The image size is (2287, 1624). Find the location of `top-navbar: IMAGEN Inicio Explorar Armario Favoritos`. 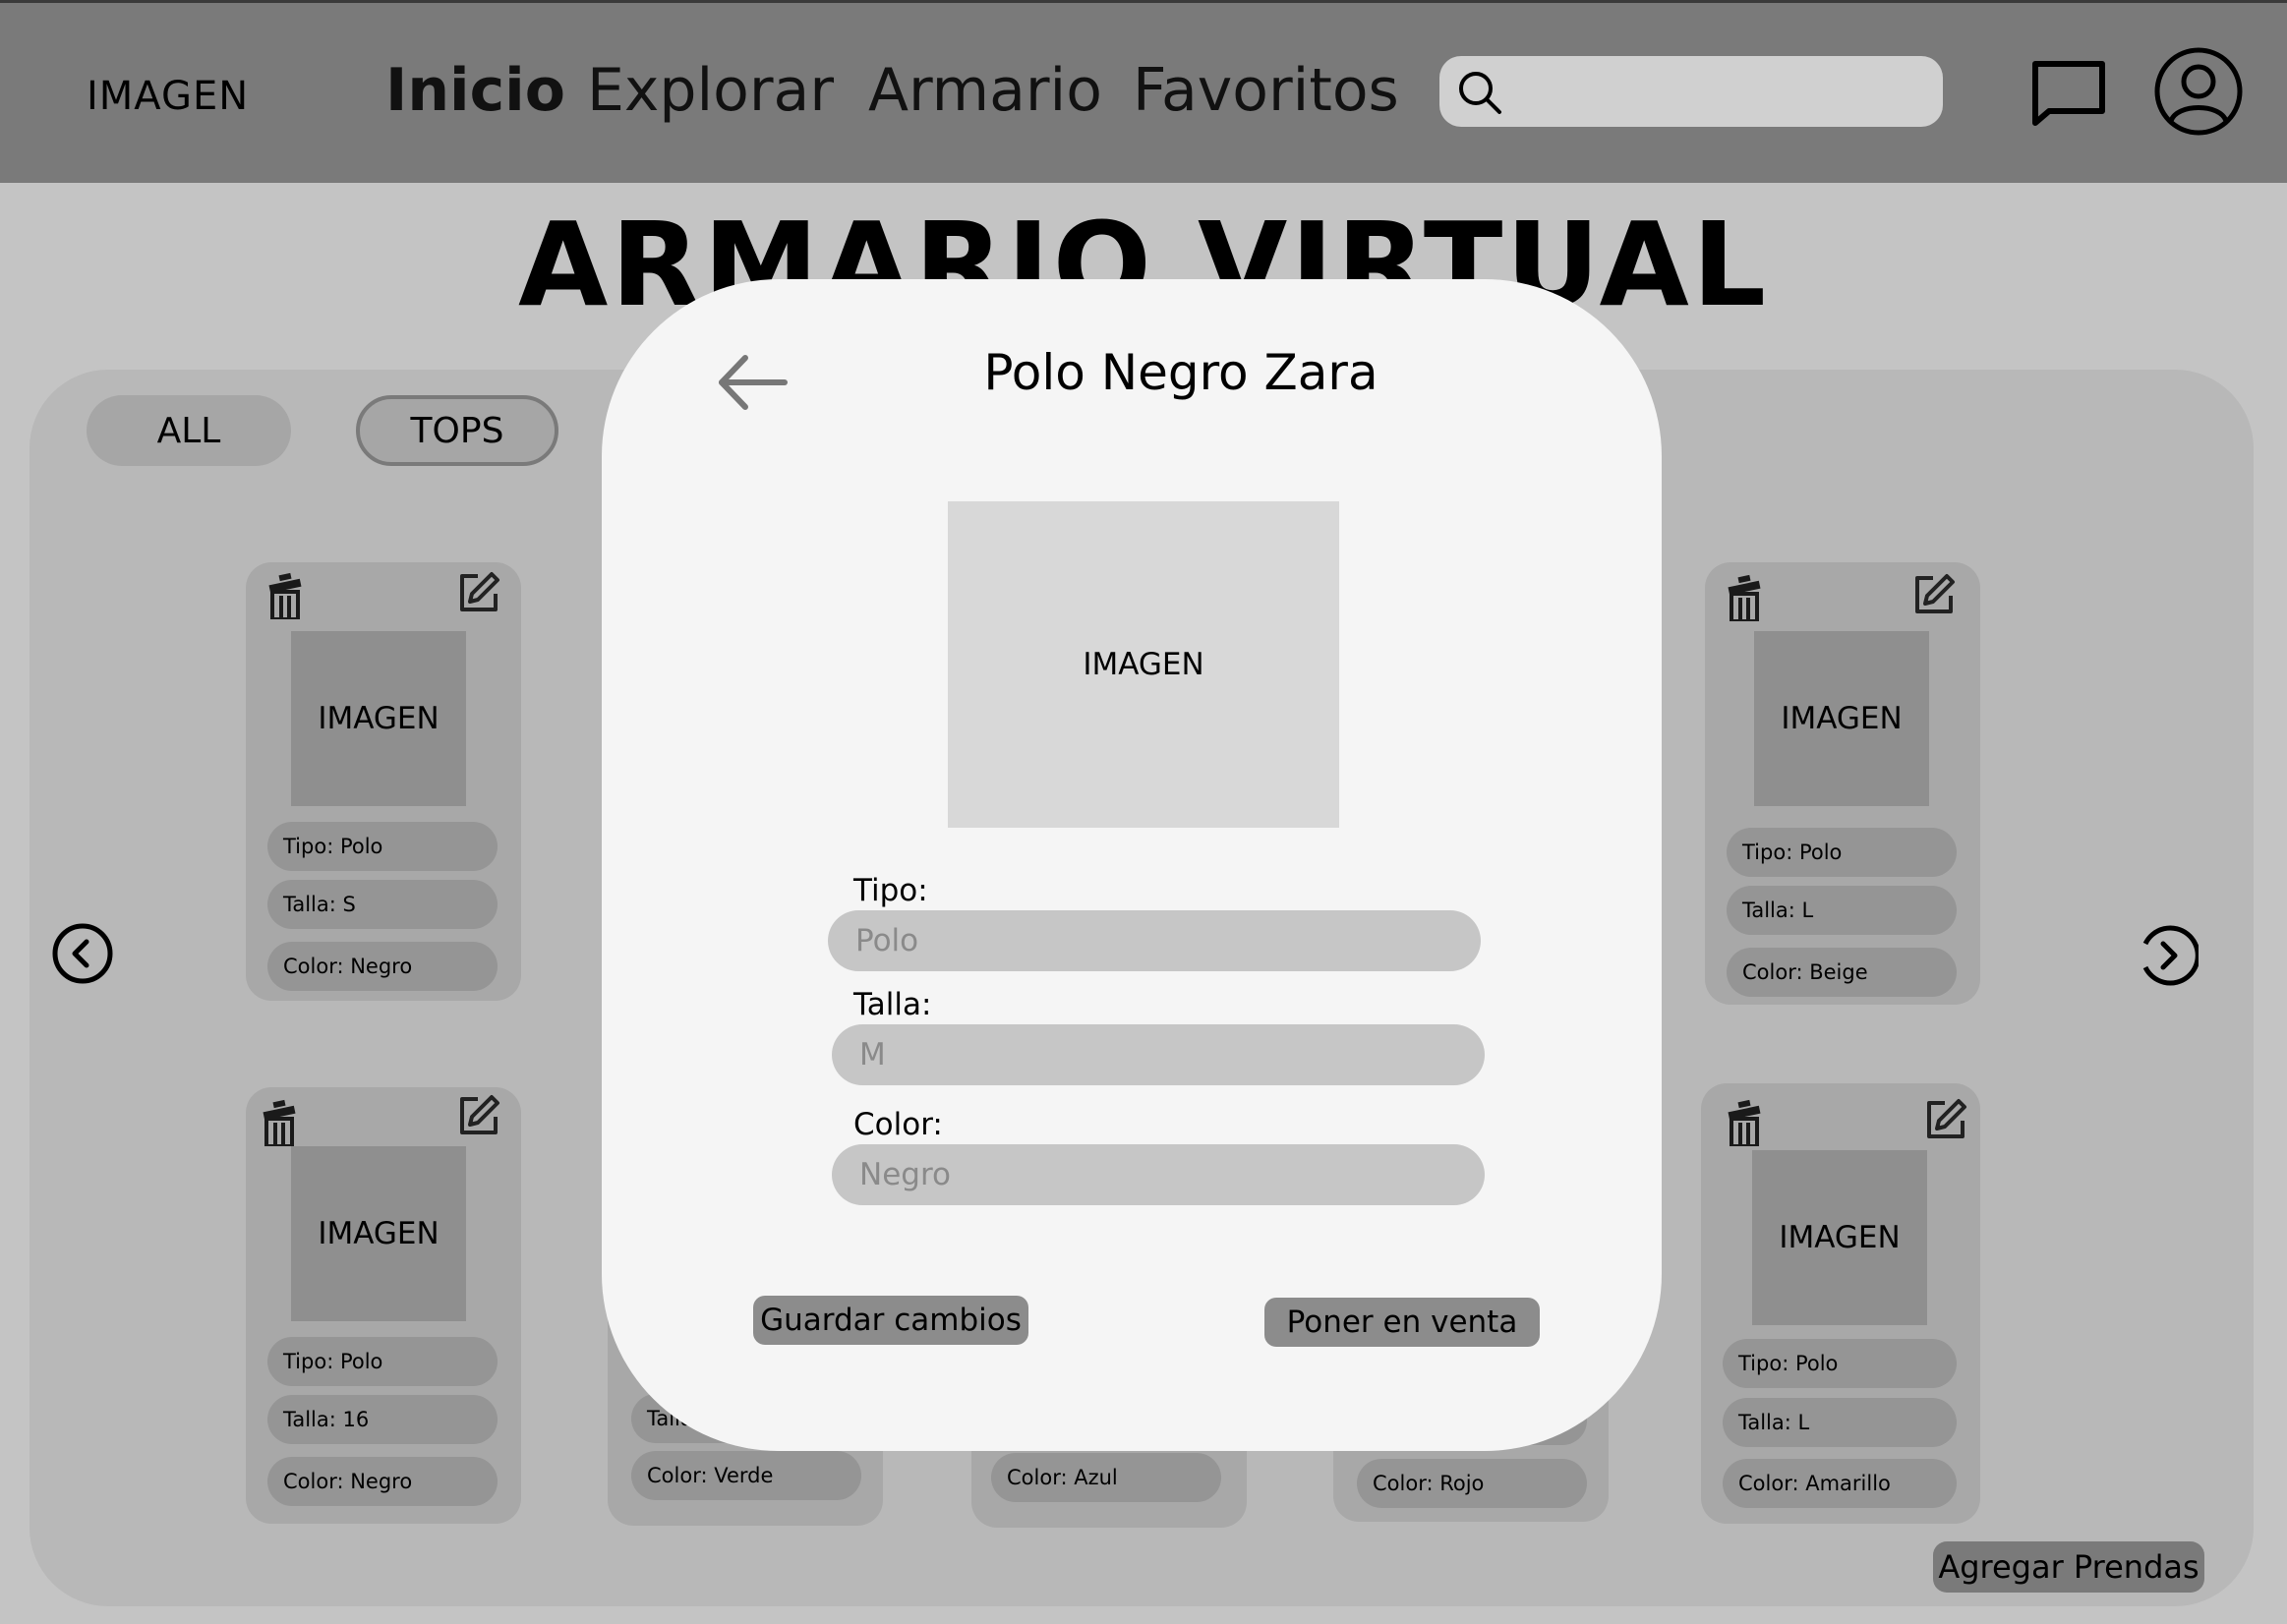

top-navbar: IMAGEN Inicio Explorar Armario Favoritos is located at coordinates (1143, 91).